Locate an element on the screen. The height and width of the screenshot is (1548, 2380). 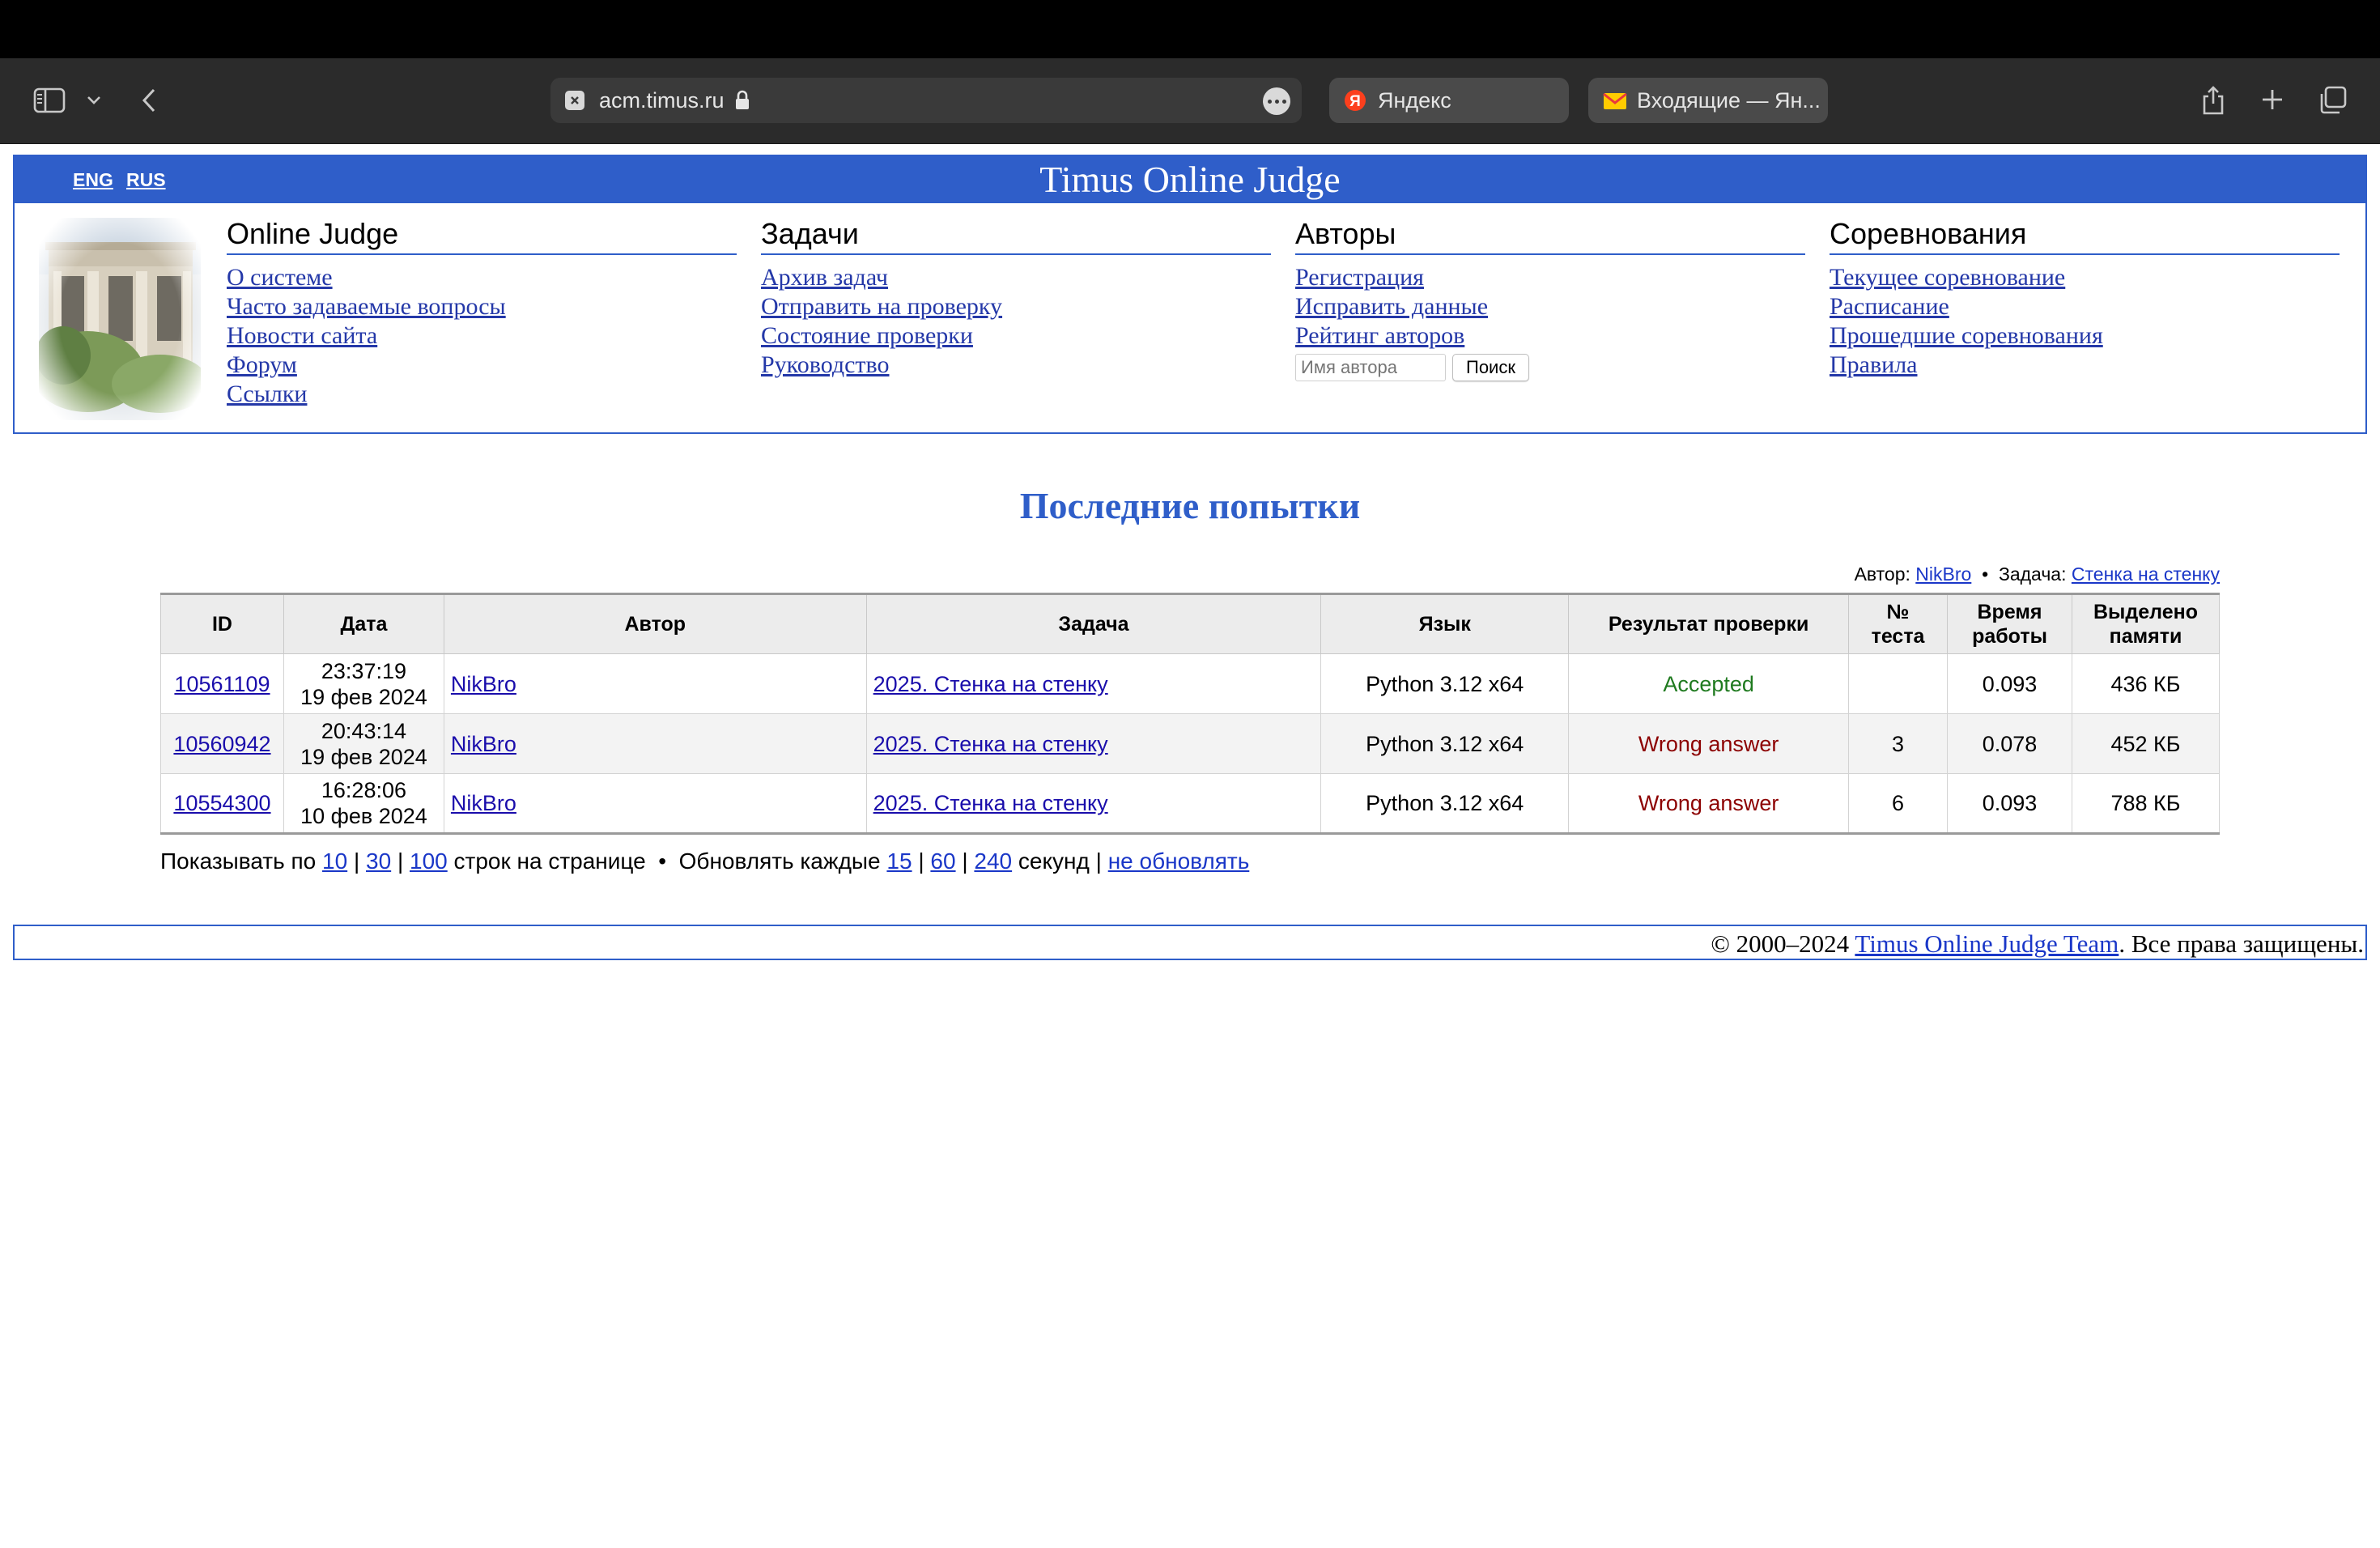
rights-text: . Все права защищены. is located at coordinates (2241, 944).